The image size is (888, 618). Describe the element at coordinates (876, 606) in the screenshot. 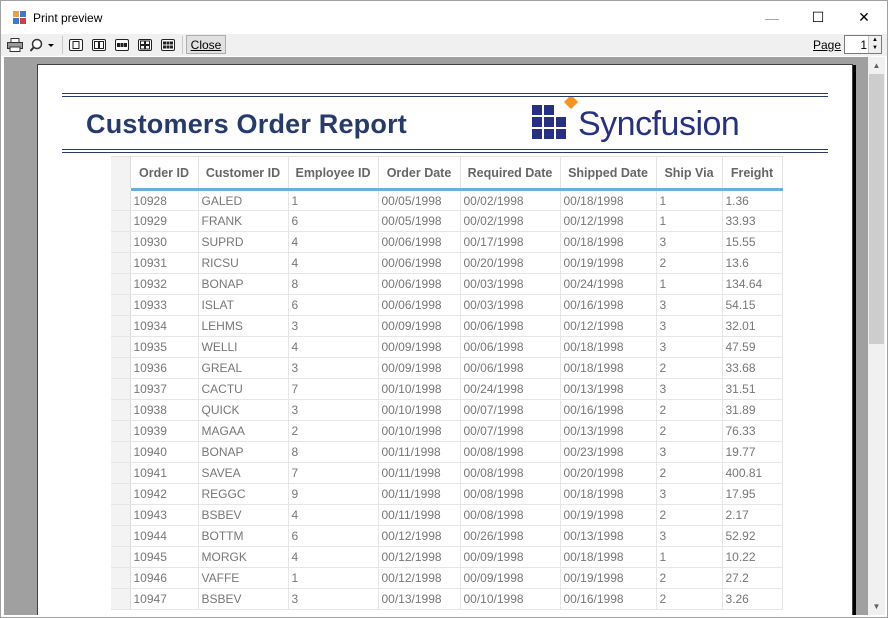

I see `scroll-down-arrow-icon: ▼` at that location.